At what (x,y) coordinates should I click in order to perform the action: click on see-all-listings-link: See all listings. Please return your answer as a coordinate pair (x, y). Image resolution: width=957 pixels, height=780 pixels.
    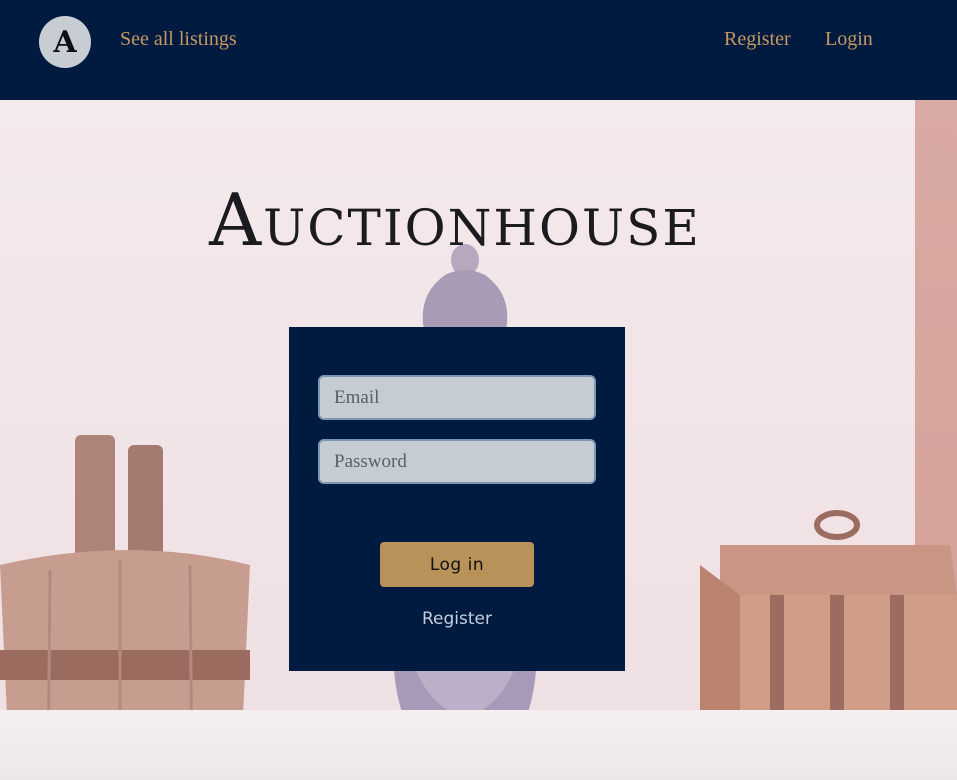
    Looking at the image, I should click on (178, 39).